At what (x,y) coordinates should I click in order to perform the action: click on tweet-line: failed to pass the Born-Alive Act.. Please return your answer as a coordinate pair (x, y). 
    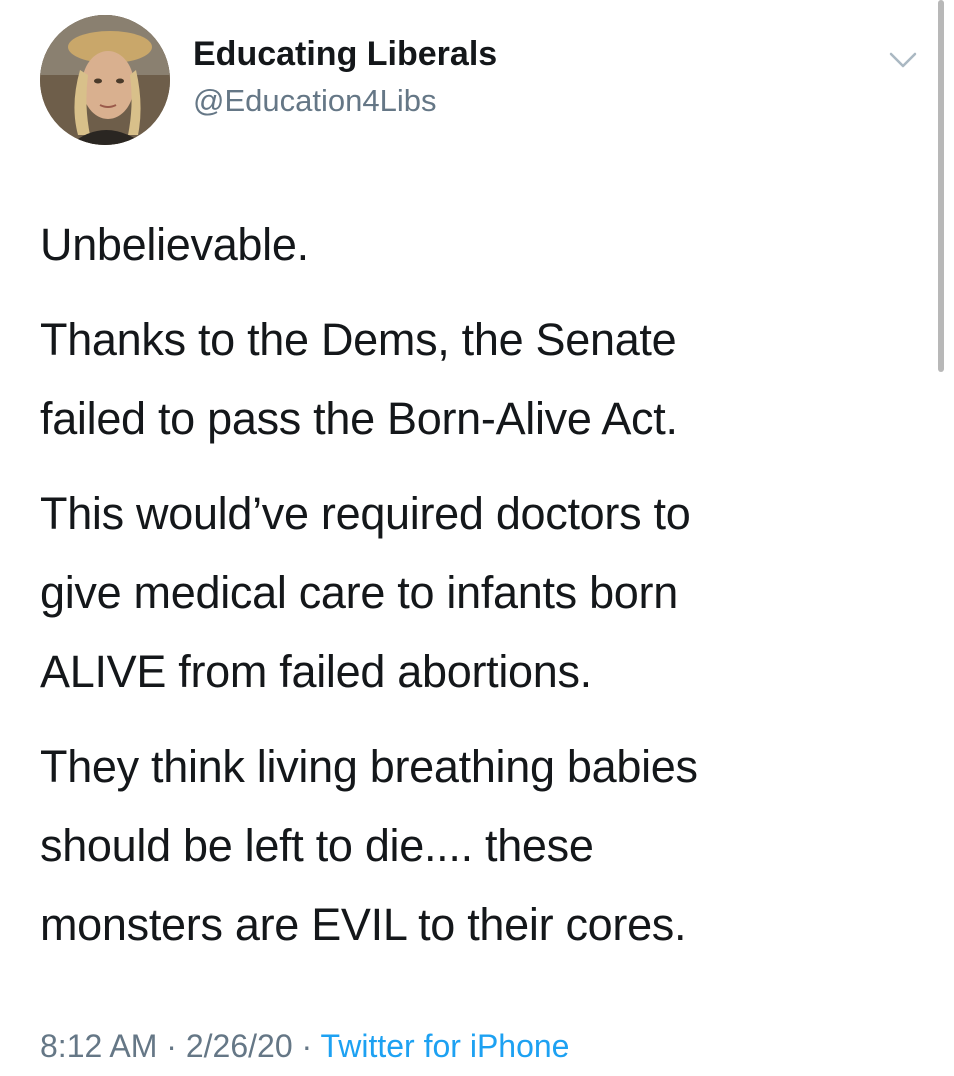
    Looking at the image, I should click on (359, 418).